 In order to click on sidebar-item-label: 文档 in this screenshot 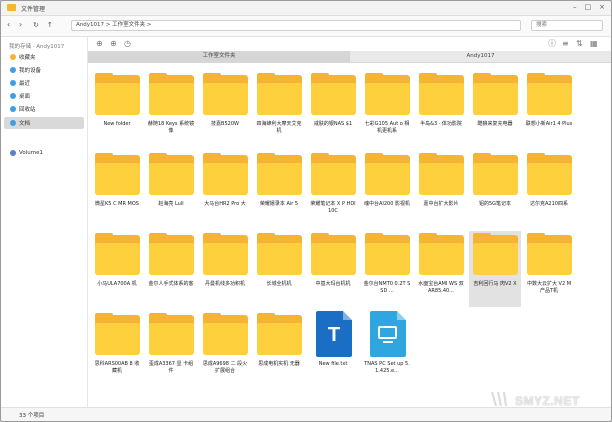, I will do `click(25, 124)`.